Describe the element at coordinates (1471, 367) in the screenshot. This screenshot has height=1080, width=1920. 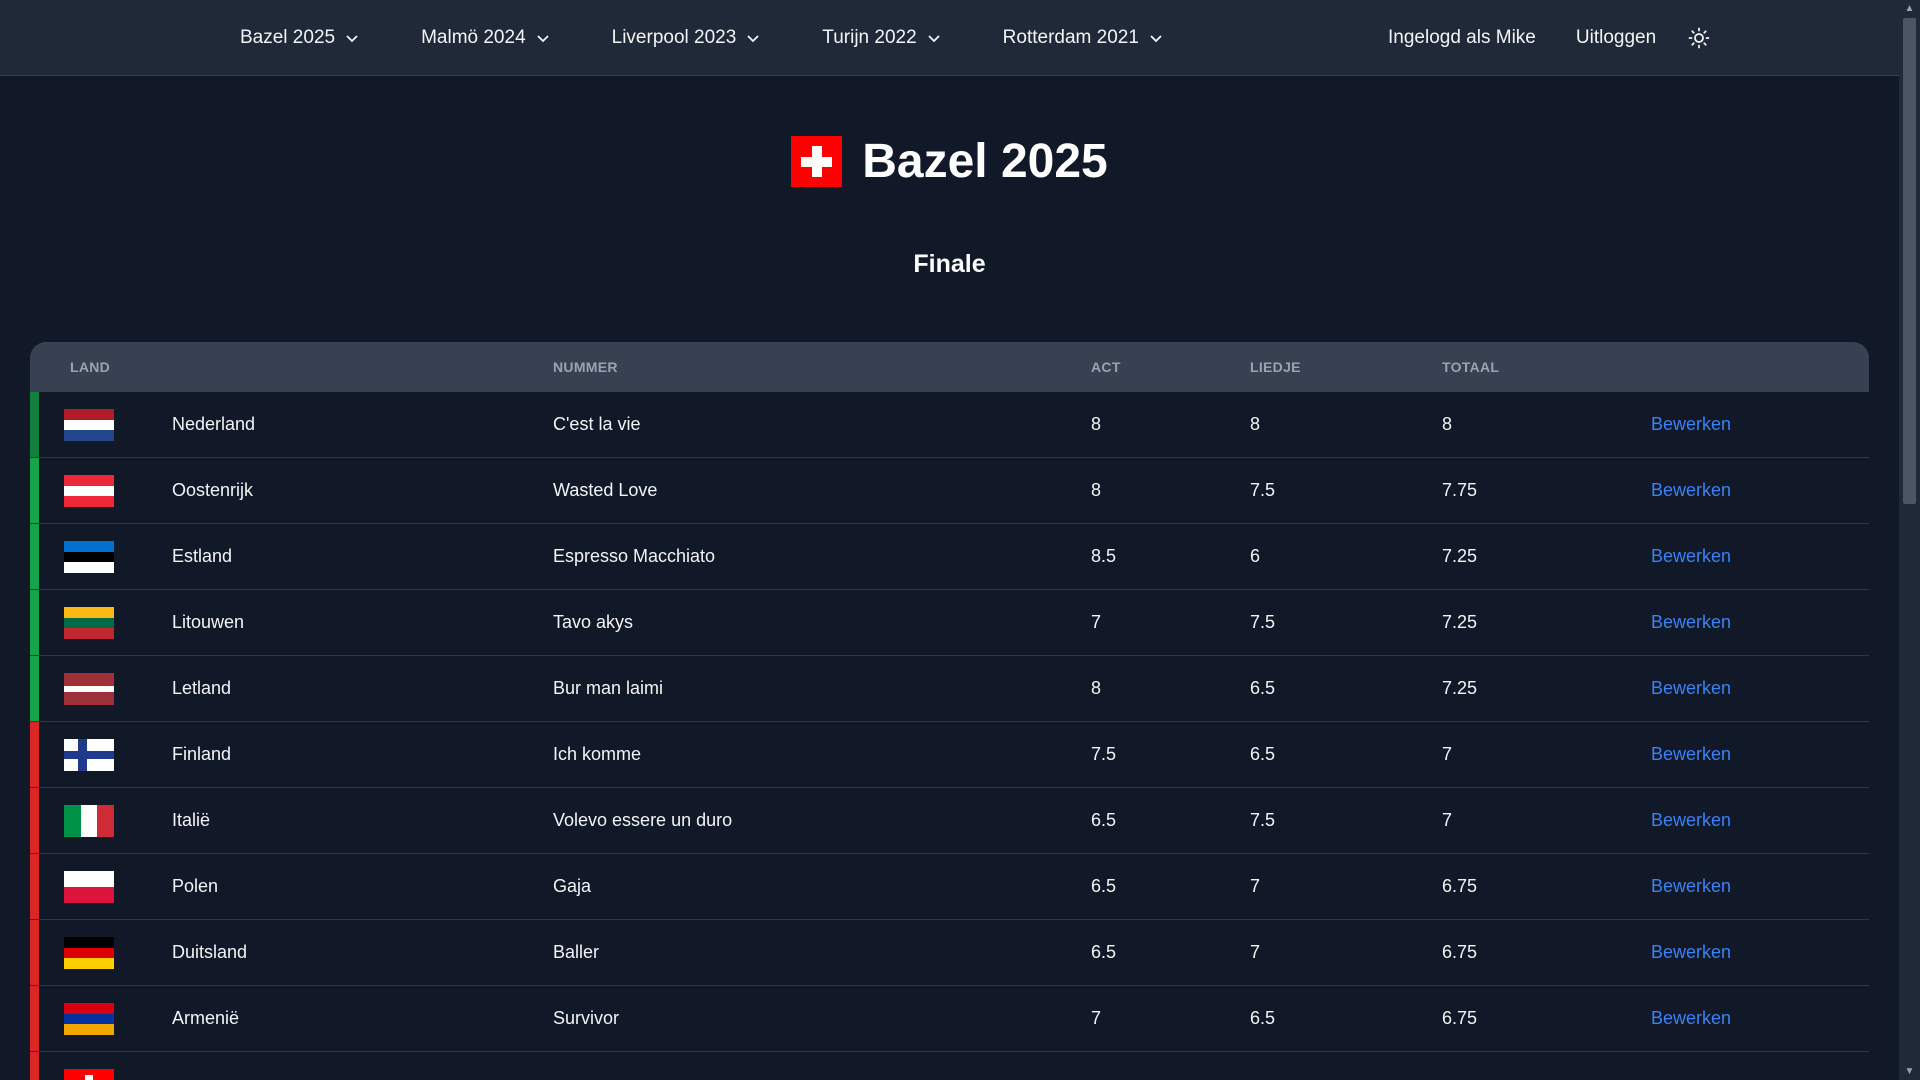
I see `column-header-totaal: TOTAAL` at that location.